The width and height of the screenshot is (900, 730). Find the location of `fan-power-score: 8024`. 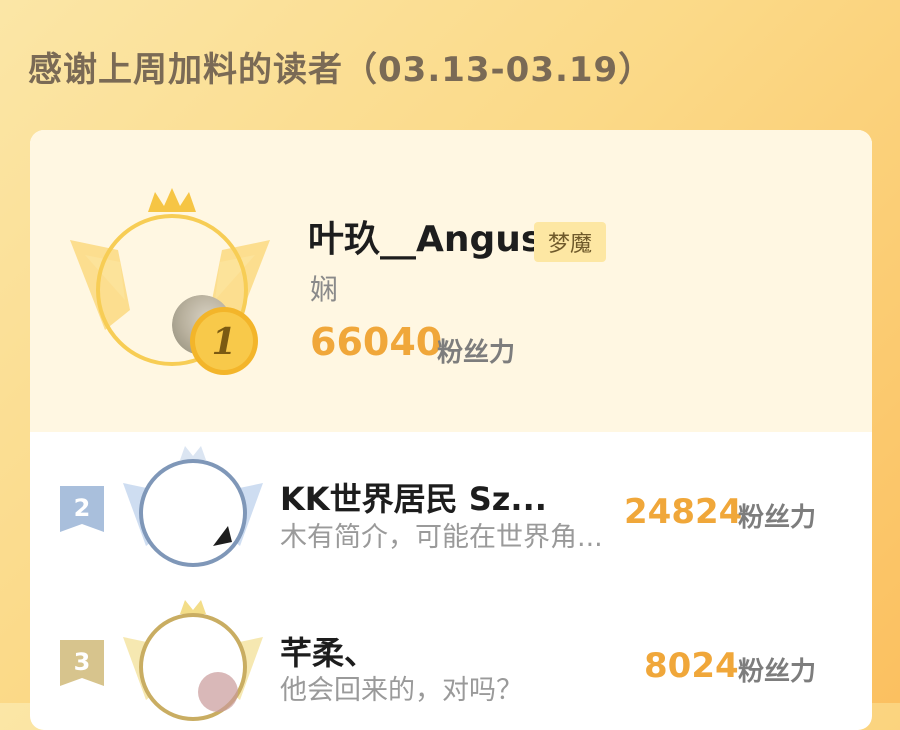

fan-power-score: 8024 is located at coordinates (691, 666).